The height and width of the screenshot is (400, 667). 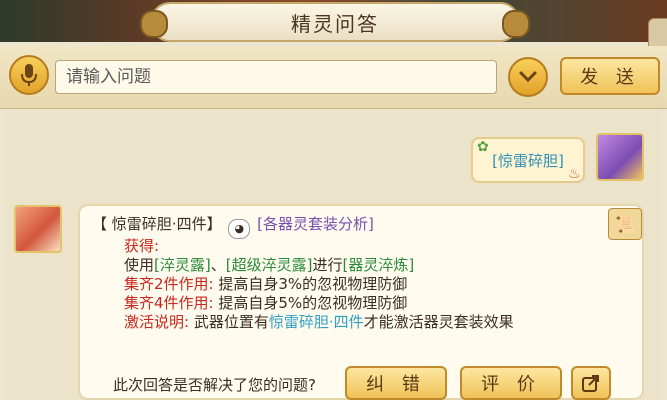 I want to click on flame-icon: ♨, so click(x=574, y=174).